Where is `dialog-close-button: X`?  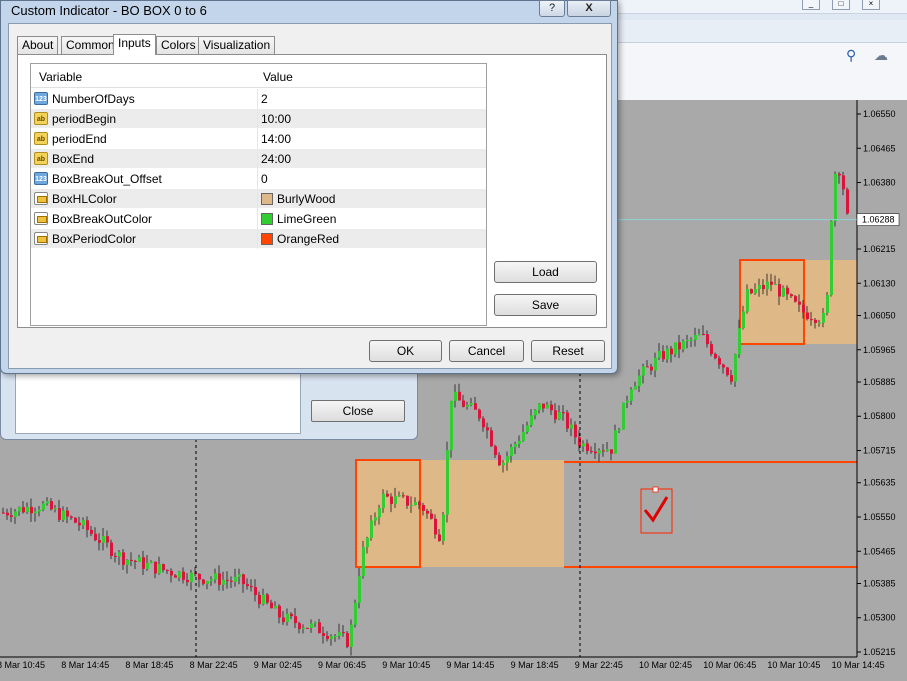
dialog-close-button: X is located at coordinates (589, 8).